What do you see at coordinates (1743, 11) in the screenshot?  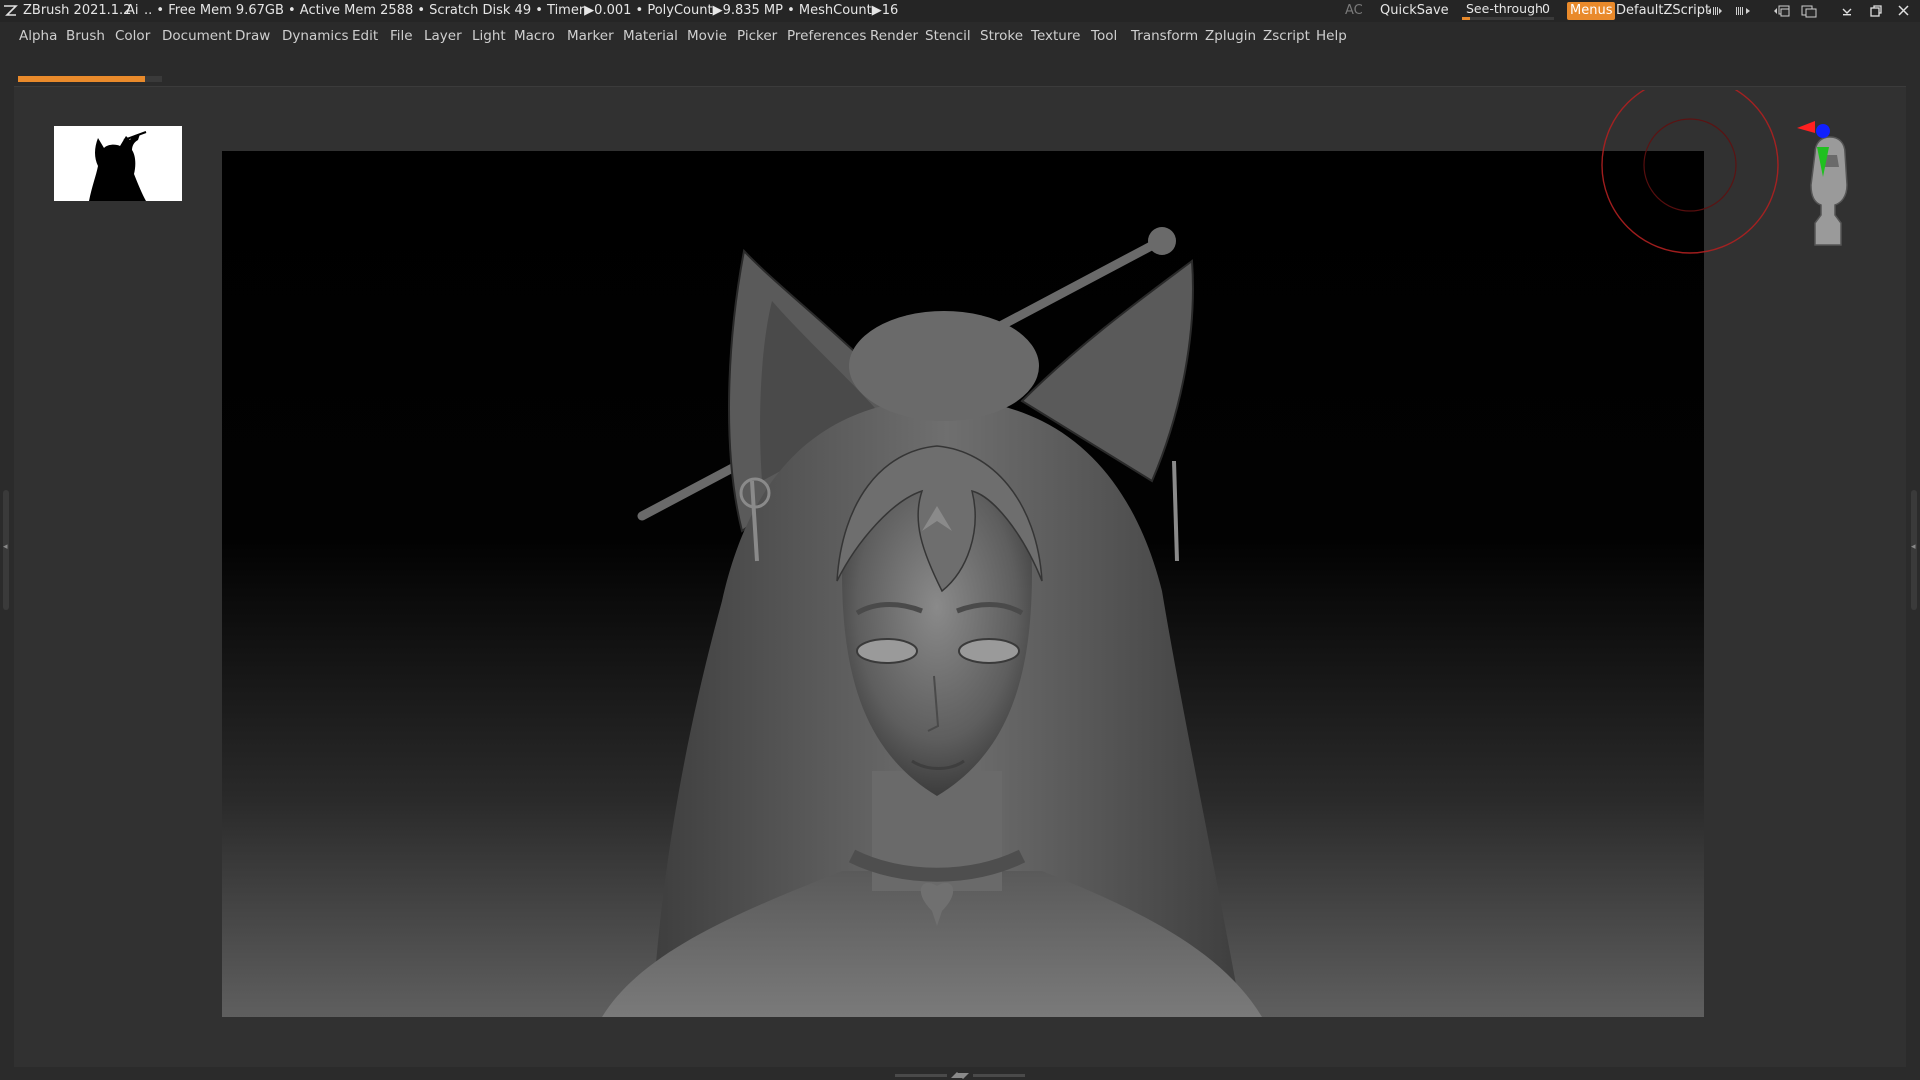 I see `menu-width-icon` at bounding box center [1743, 11].